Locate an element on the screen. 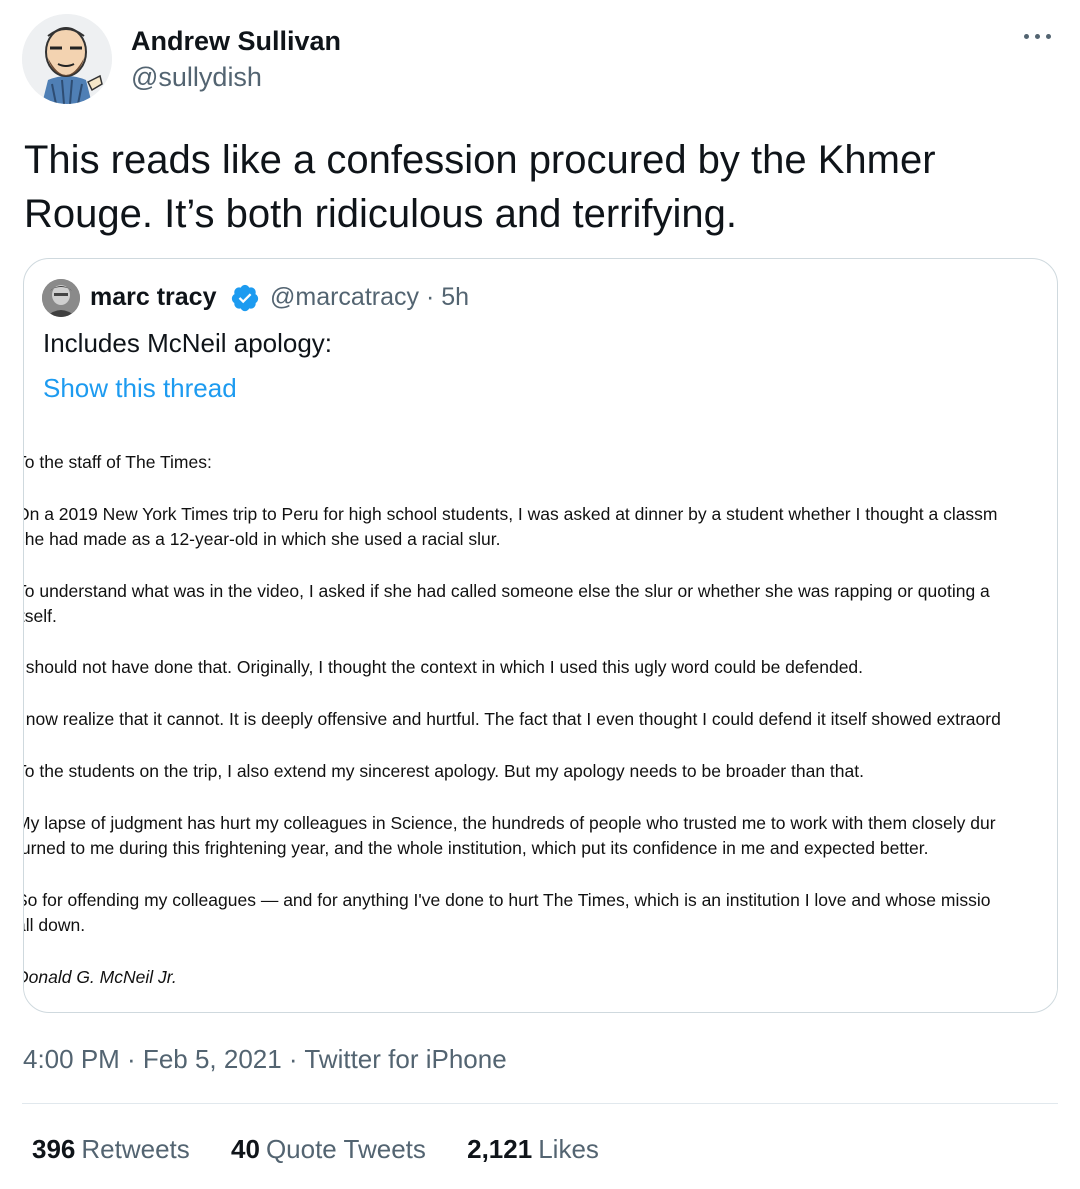 Image resolution: width=1080 pixels, height=1189 pixels. letter-line: itself. is located at coordinates (40, 616).